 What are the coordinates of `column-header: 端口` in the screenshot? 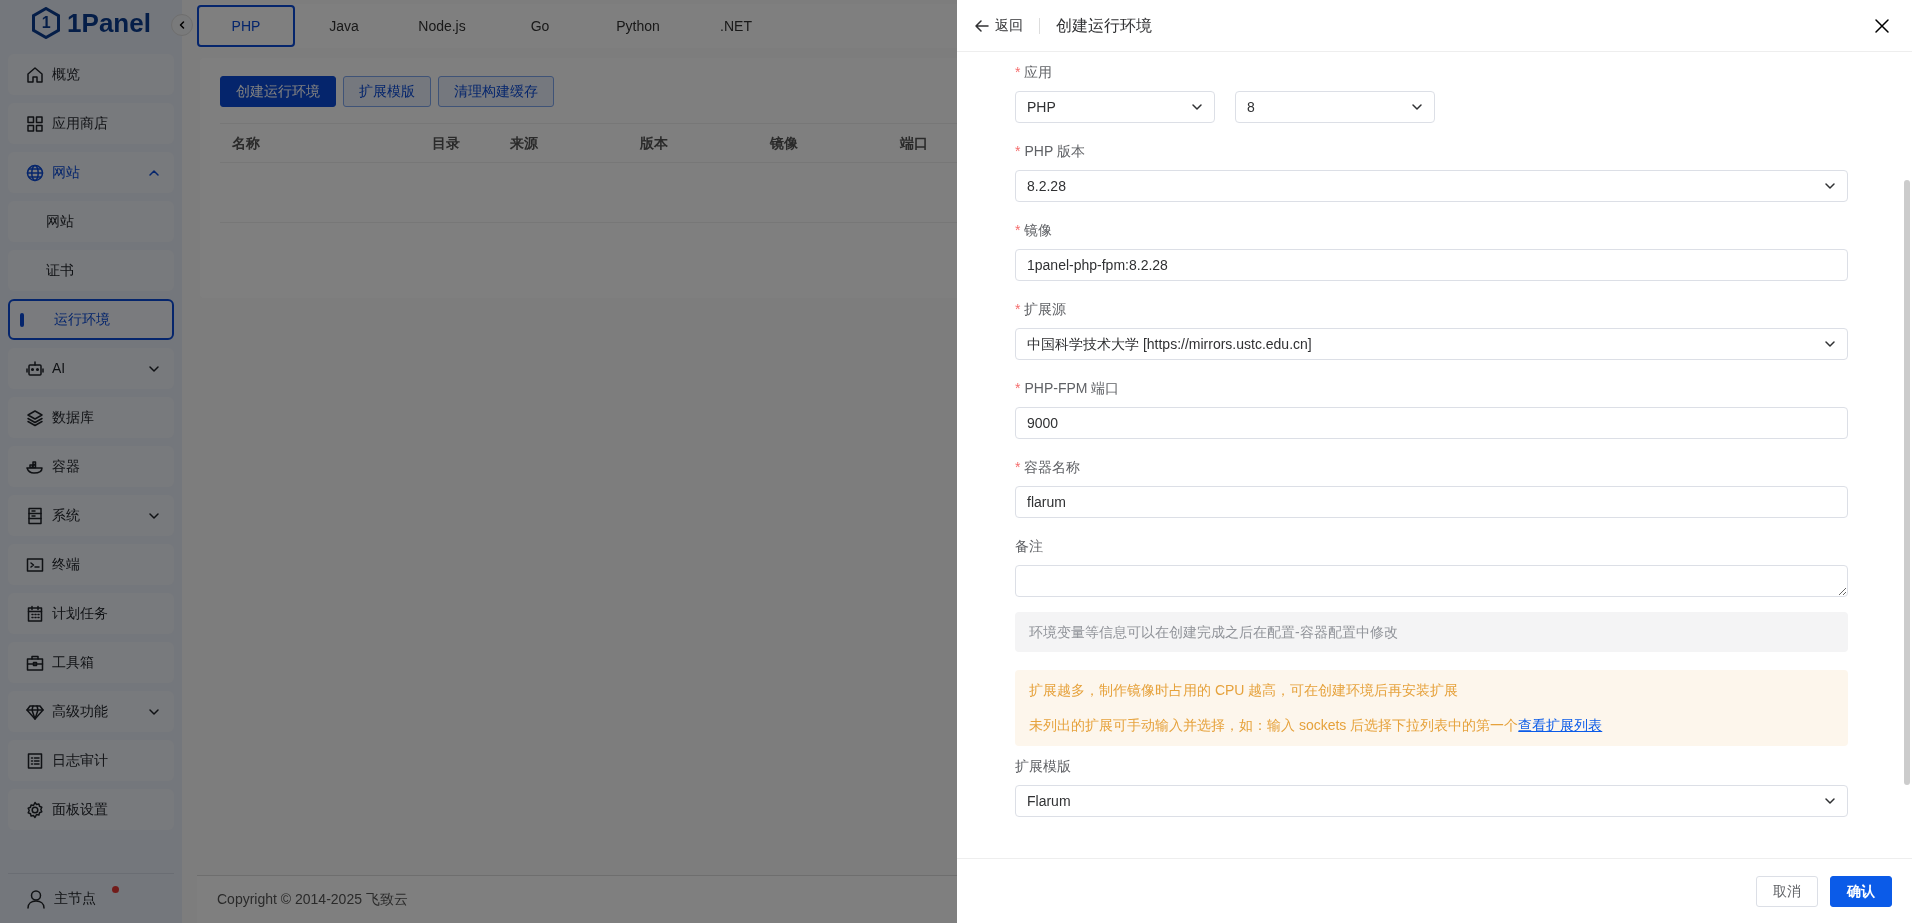 It's located at (914, 143).